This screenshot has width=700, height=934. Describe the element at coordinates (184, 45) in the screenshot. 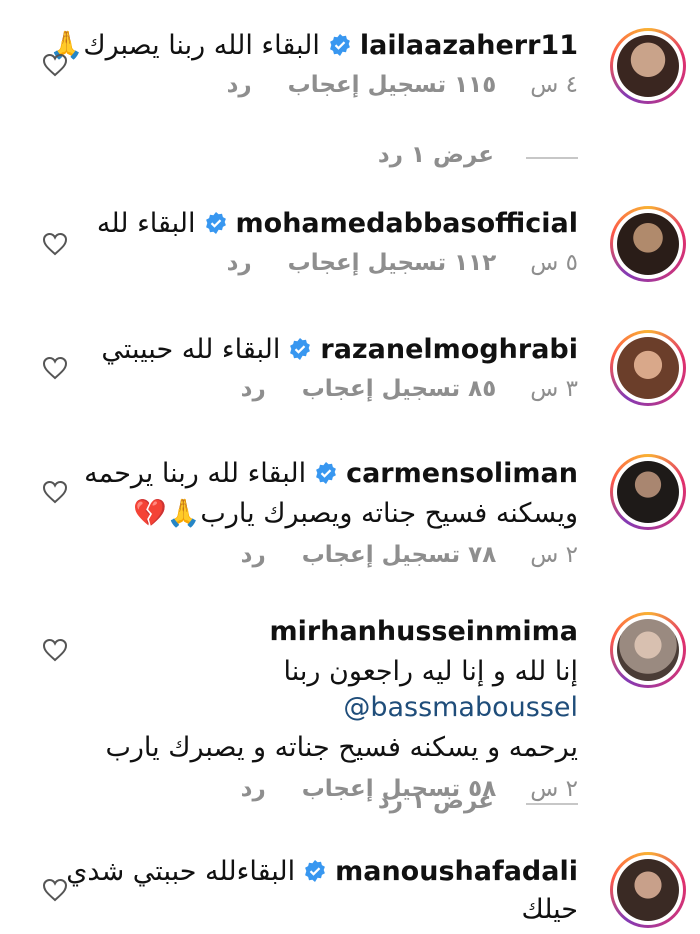

I see `comment-text: البقاء الله ربنا يصبرك🙏` at that location.